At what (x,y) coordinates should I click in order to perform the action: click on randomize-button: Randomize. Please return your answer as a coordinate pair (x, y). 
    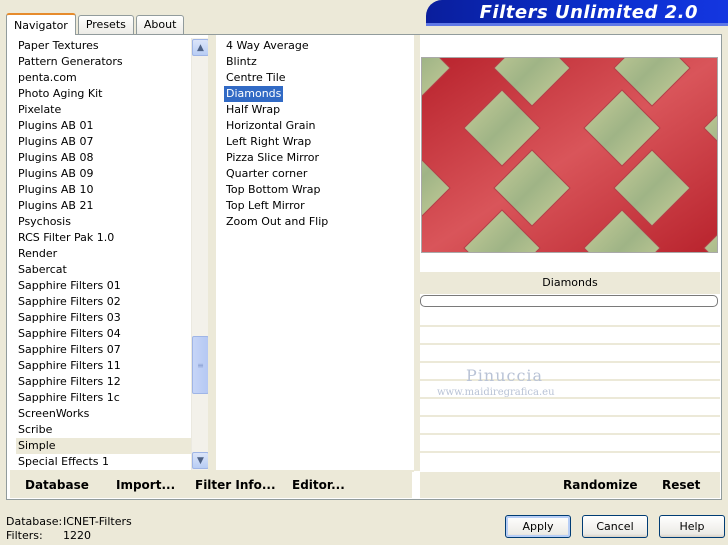
    Looking at the image, I should click on (600, 485).